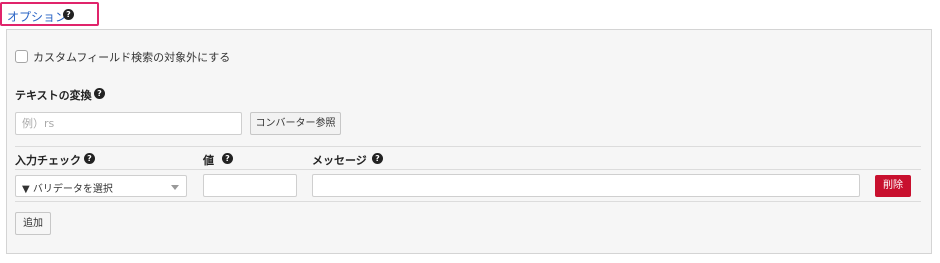  I want to click on add-button: 追加, so click(33, 223).